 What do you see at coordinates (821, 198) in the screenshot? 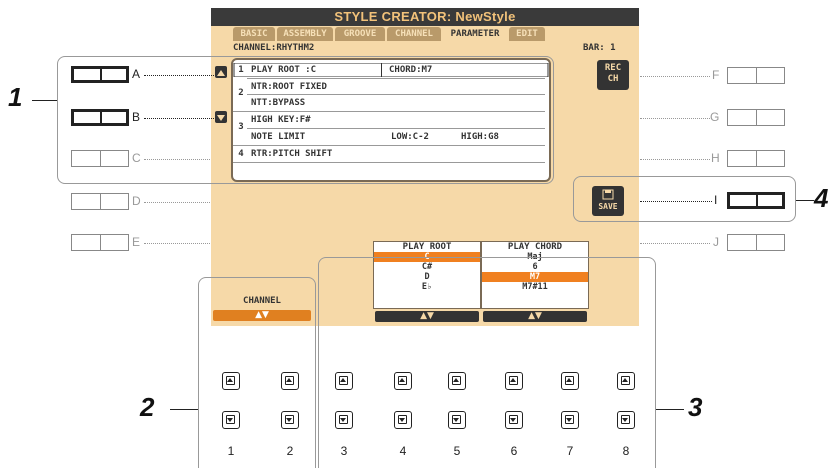
I see `callout-4: 4` at bounding box center [821, 198].